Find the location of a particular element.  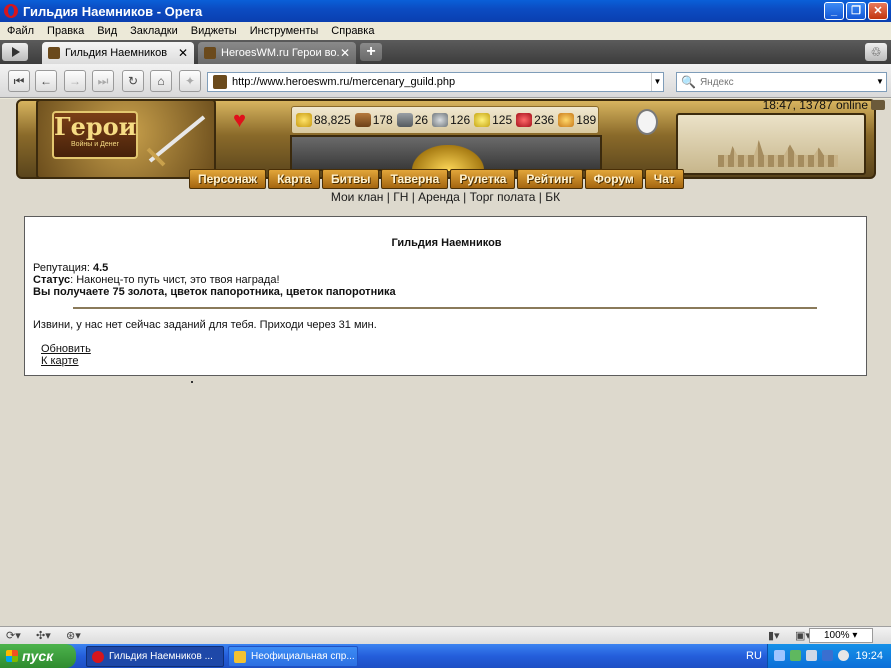

menu-bookmarks: Закладки is located at coordinates (153, 31).